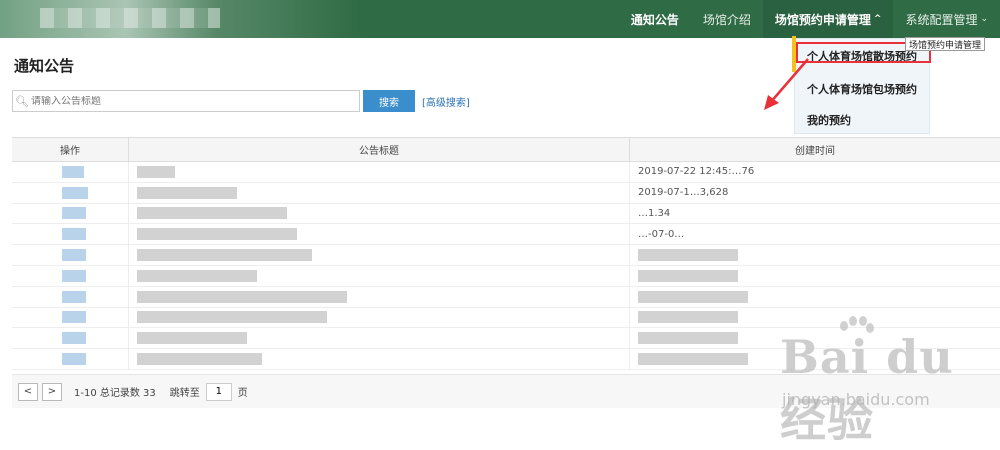  I want to click on prev-page-button: <, so click(28, 391).